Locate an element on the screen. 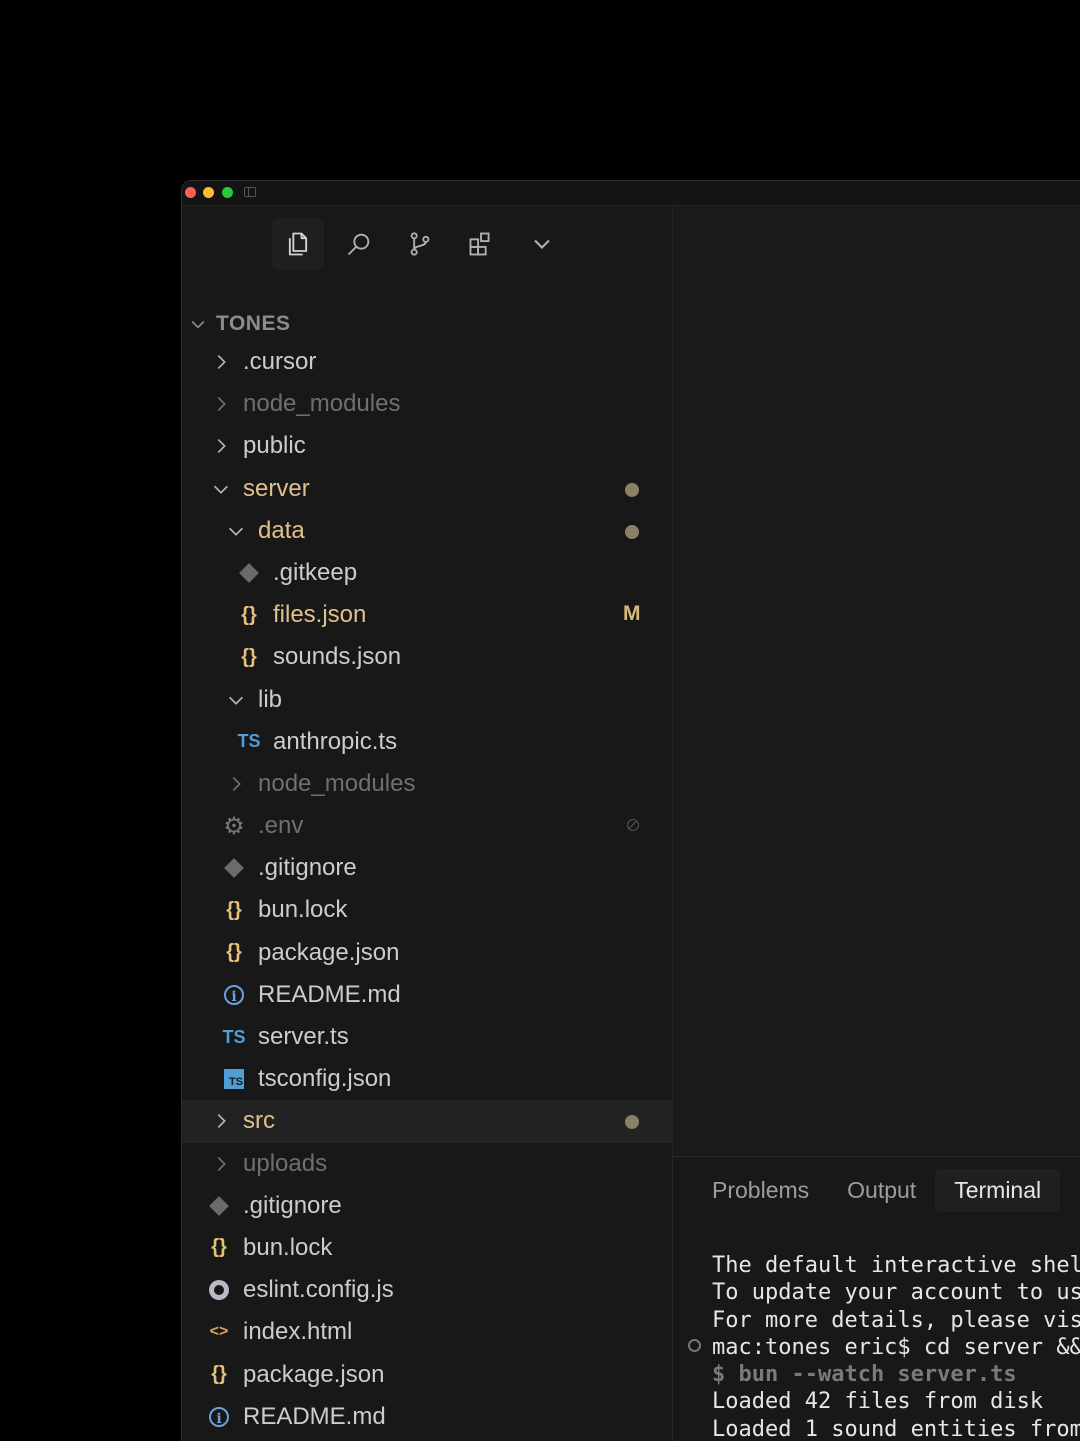  source-control-button is located at coordinates (420, 244).